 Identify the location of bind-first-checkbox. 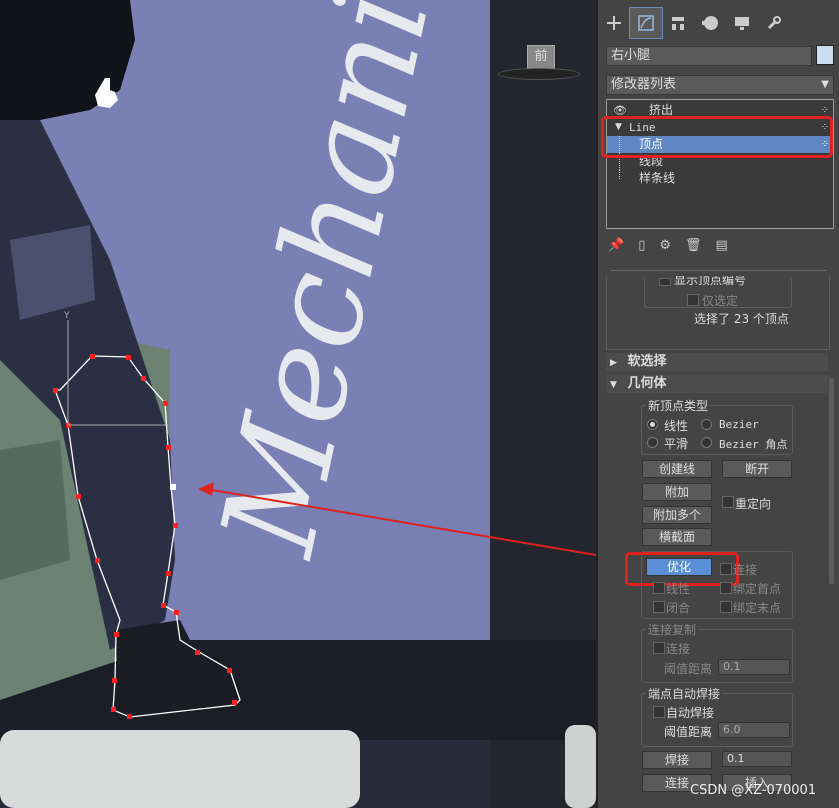
(726, 588).